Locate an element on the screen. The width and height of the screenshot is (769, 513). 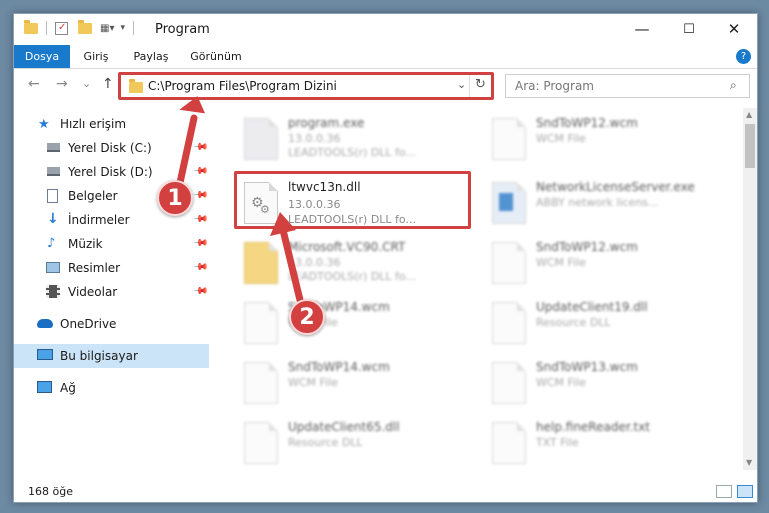
arrow-2-head is located at coordinates (283, 224).